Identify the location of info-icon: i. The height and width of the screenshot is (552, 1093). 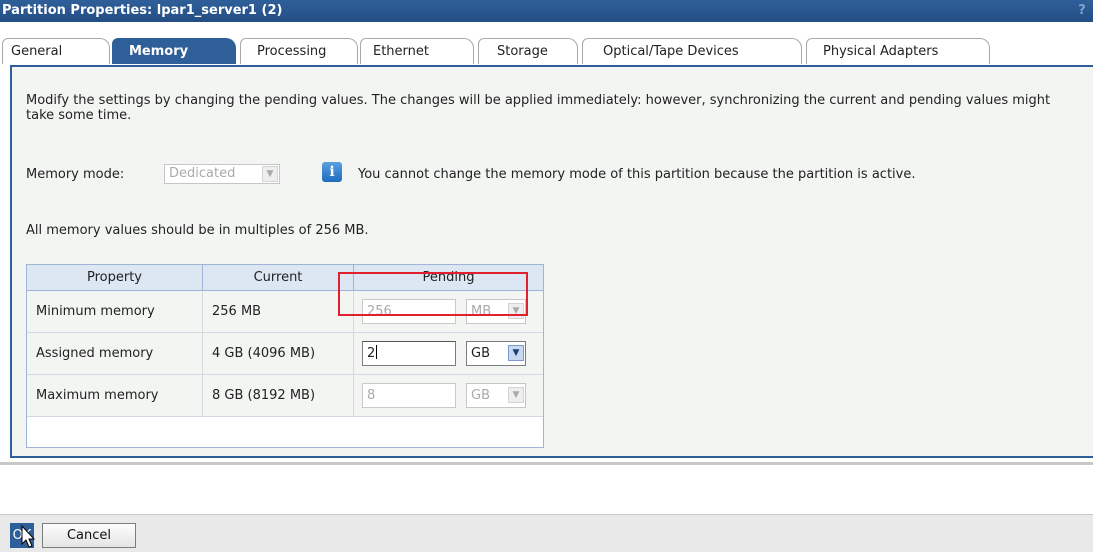
(332, 172).